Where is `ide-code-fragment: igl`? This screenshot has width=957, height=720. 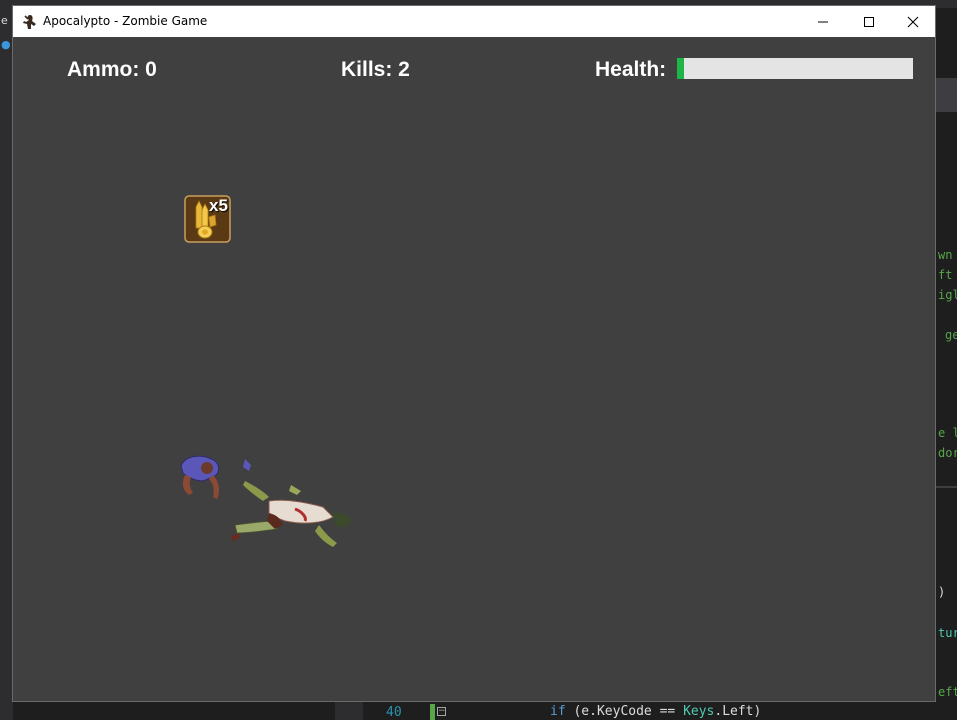
ide-code-fragment: igl is located at coordinates (947, 295).